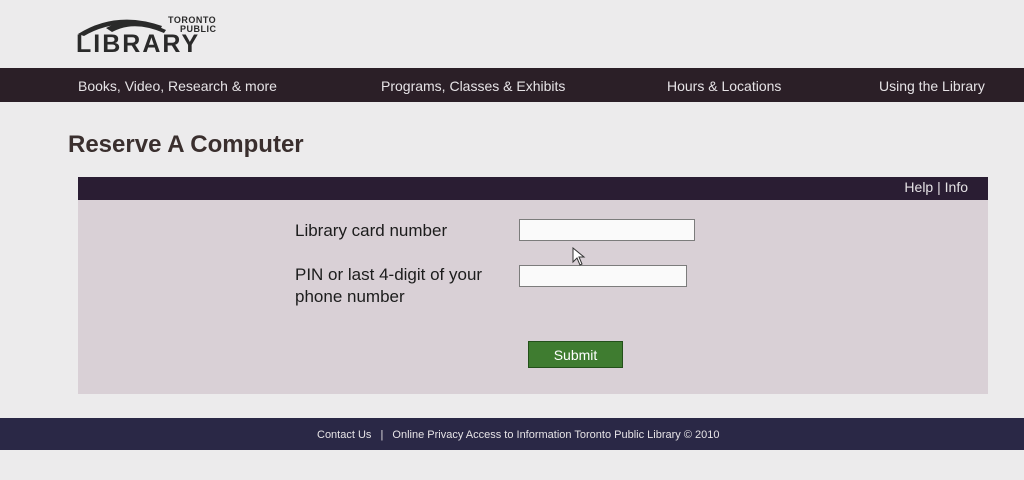  I want to click on panel-header: Help | Info, so click(533, 188).